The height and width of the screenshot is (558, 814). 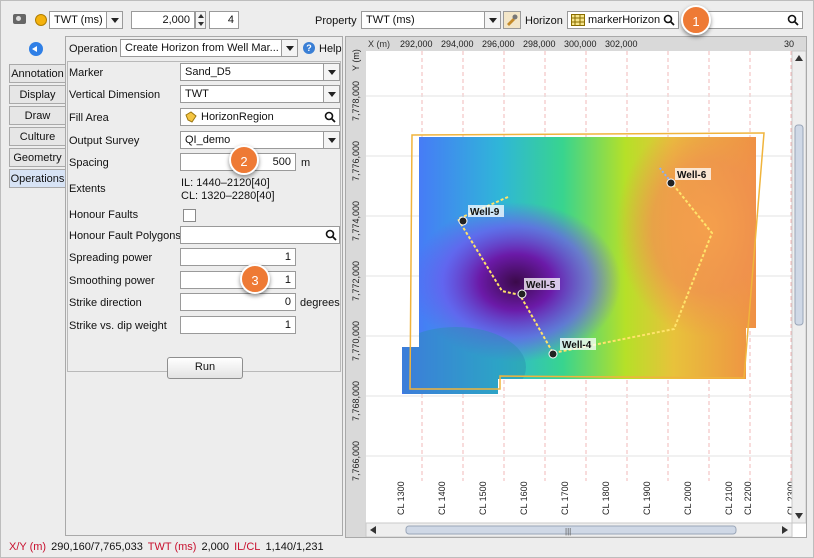 I want to click on cl-tick: CL 1700, so click(x=565, y=498).